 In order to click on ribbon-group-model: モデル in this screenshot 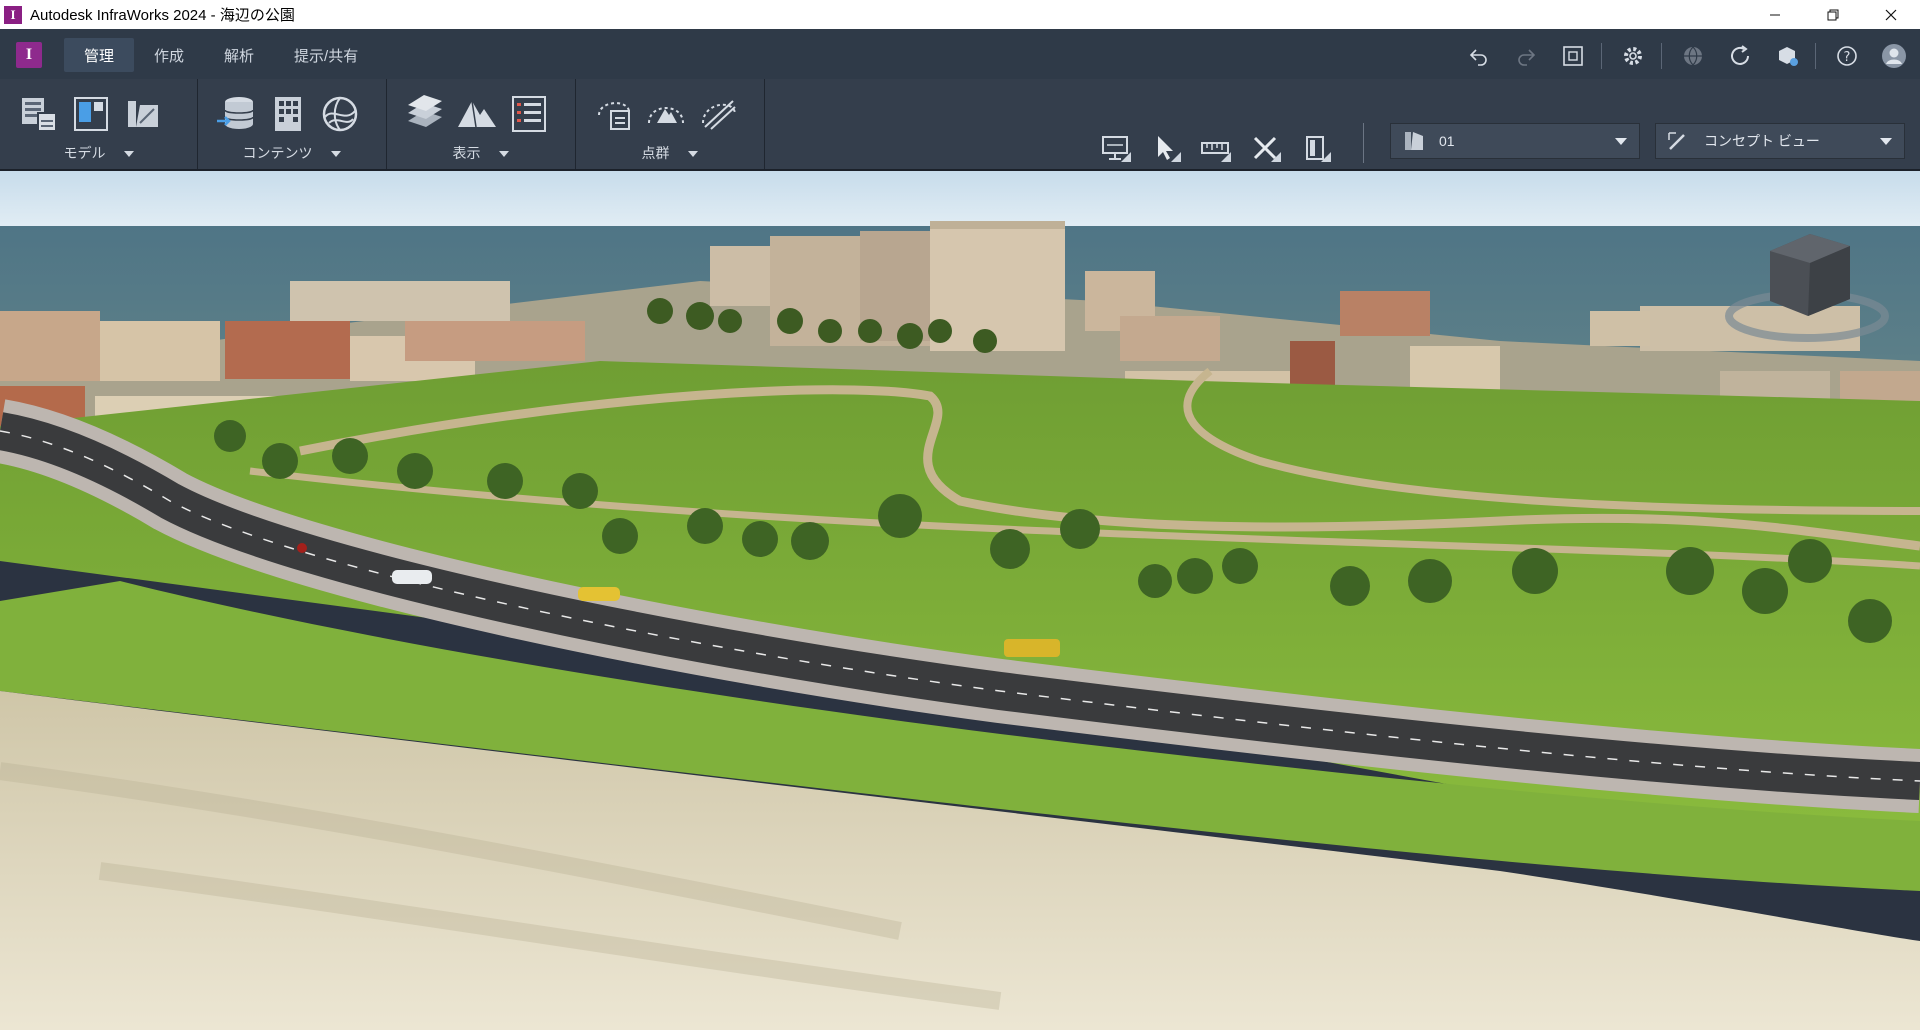, I will do `click(99, 124)`.